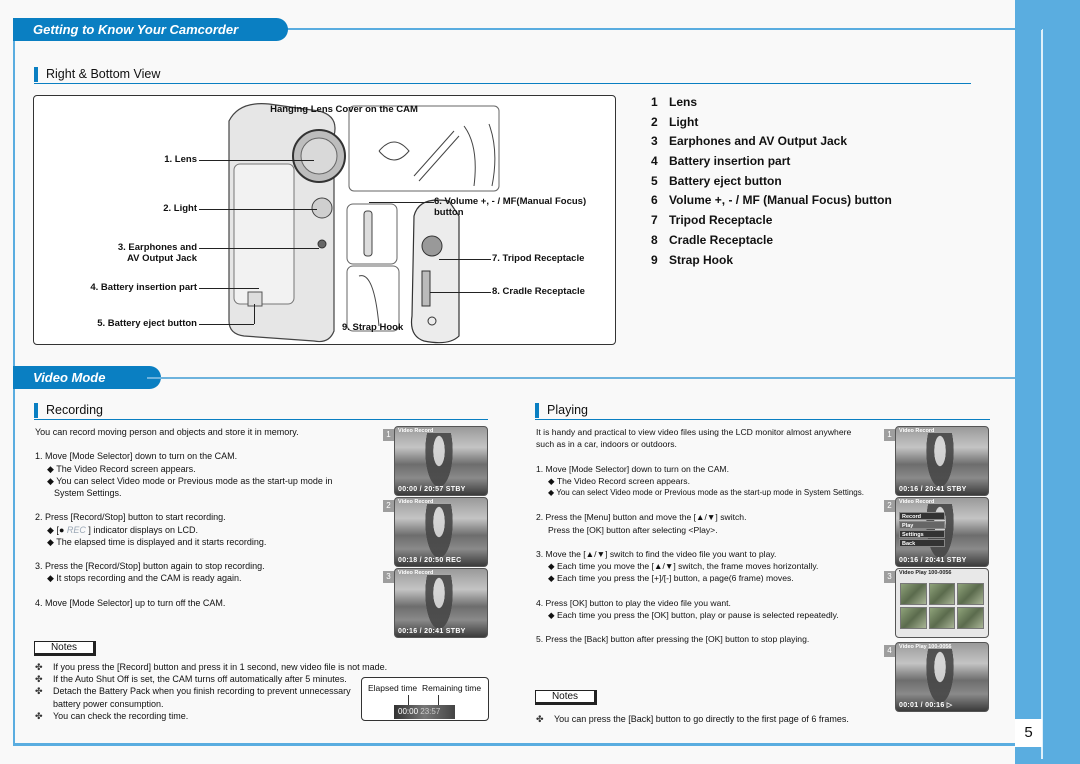  Describe the element at coordinates (538, 258) in the screenshot. I see `callout-tripod: 7. Tripod Receptacle` at that location.